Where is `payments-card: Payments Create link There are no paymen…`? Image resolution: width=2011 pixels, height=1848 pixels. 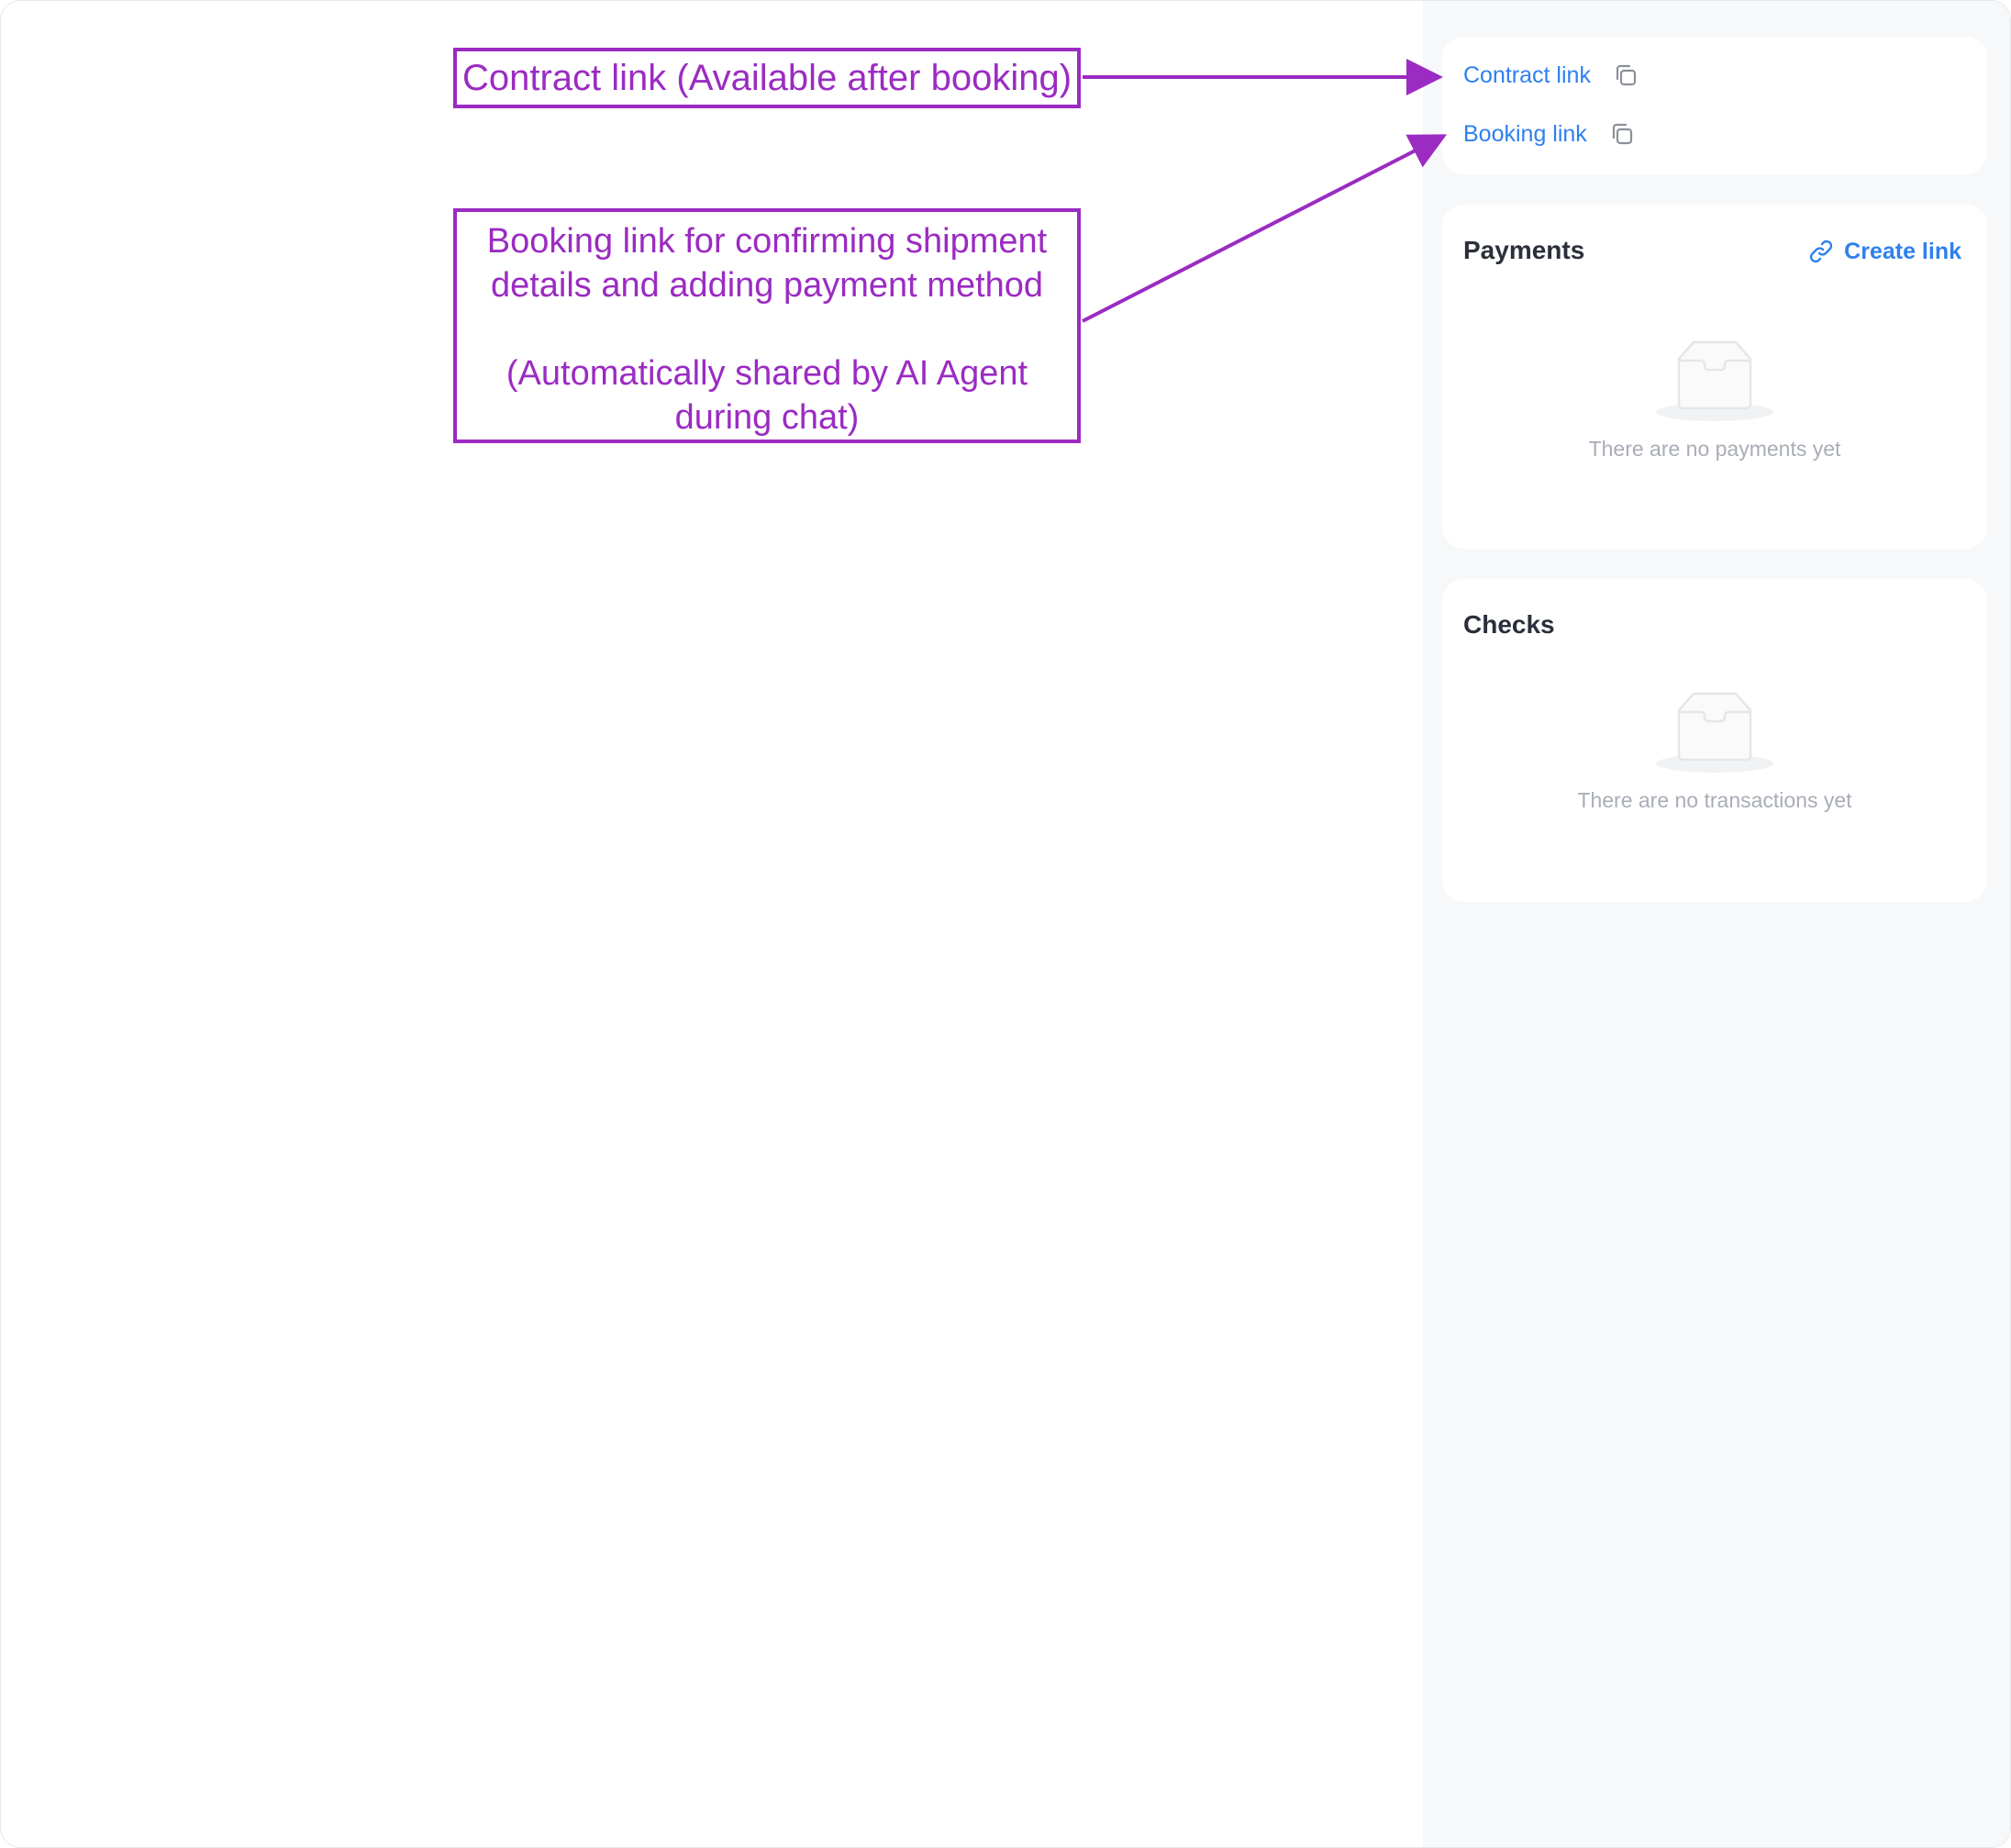 payments-card: Payments Create link There are no paymen… is located at coordinates (1714, 377).